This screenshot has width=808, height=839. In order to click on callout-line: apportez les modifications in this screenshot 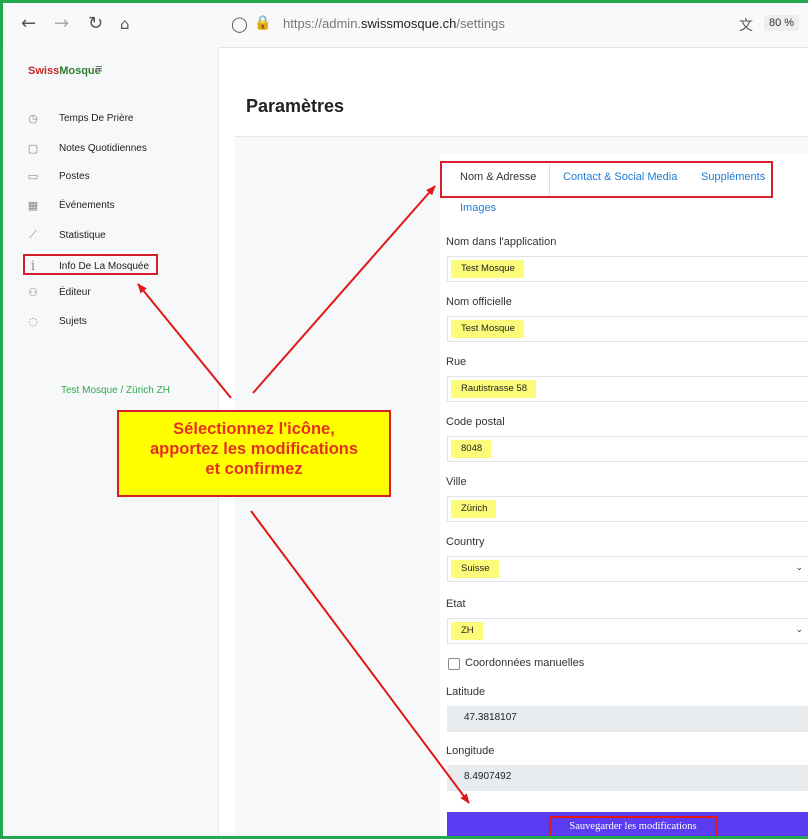, I will do `click(254, 449)`.